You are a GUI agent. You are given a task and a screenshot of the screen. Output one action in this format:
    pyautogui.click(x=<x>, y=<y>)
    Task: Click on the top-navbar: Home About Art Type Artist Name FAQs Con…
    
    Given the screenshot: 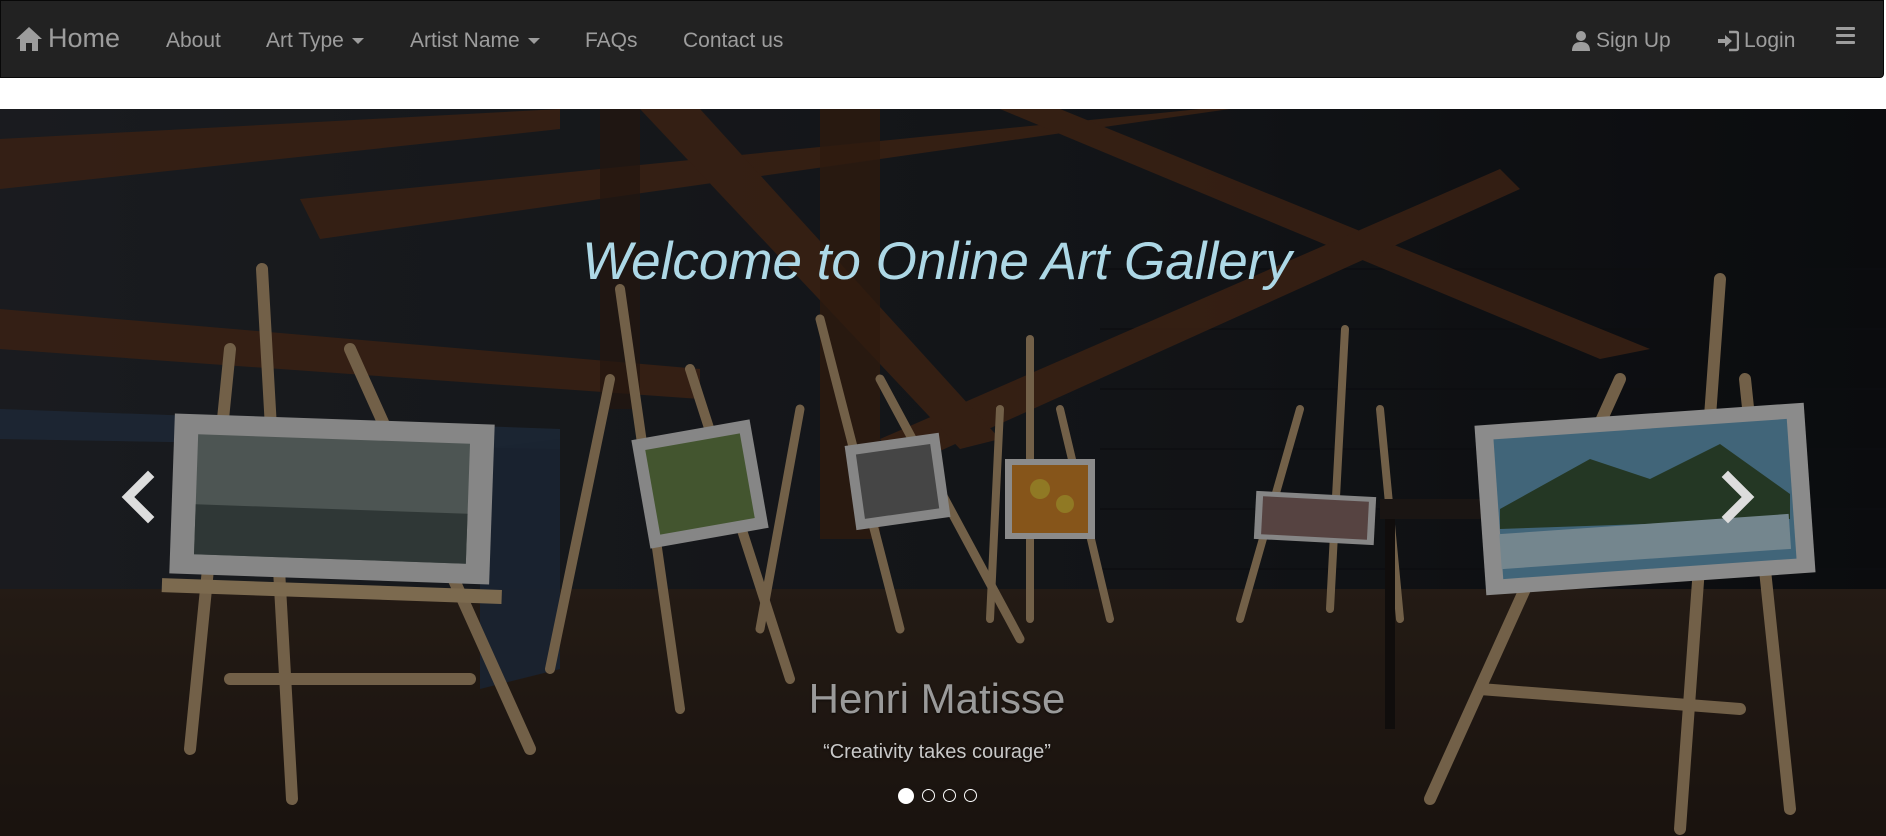 What is the action you would take?
    pyautogui.click(x=942, y=39)
    